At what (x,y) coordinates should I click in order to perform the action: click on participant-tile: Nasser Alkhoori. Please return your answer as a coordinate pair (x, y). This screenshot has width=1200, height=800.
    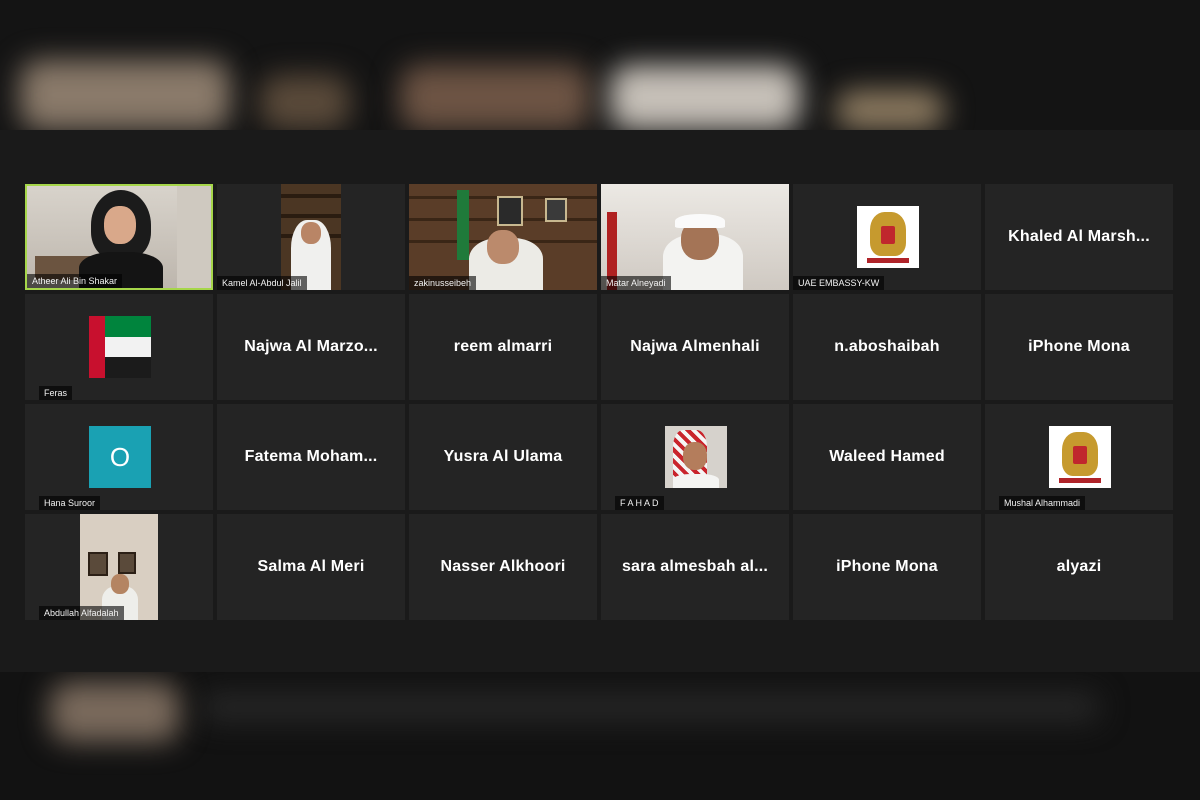
    Looking at the image, I should click on (503, 567).